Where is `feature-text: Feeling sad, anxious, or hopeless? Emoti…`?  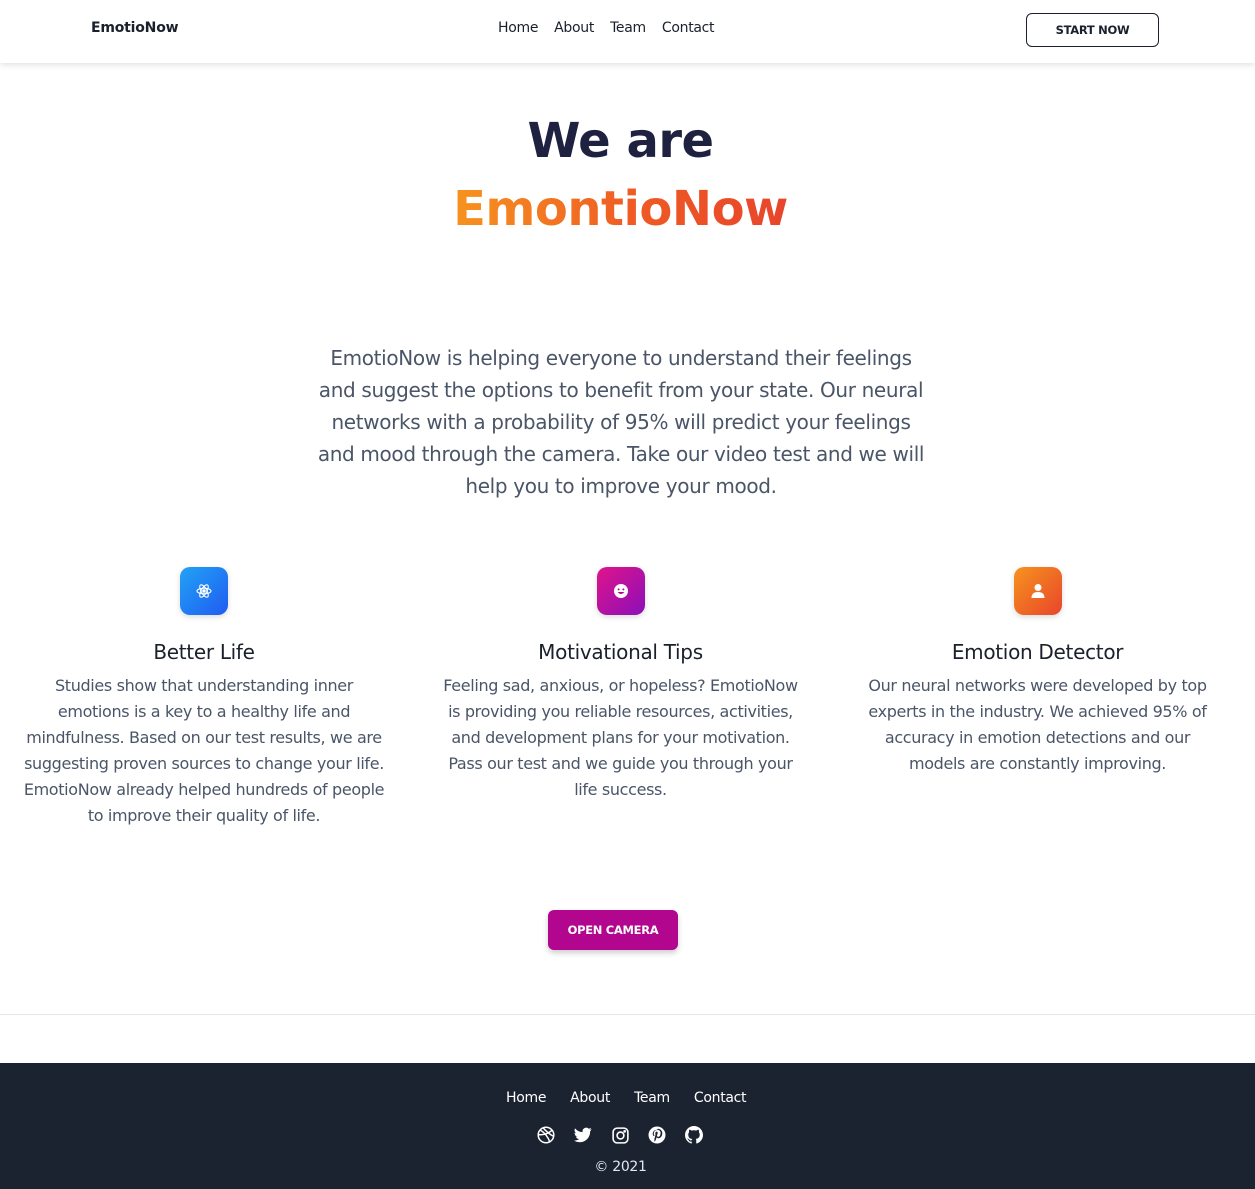
feature-text: Feeling sad, anxious, or hopeless? Emoti… is located at coordinates (620, 737).